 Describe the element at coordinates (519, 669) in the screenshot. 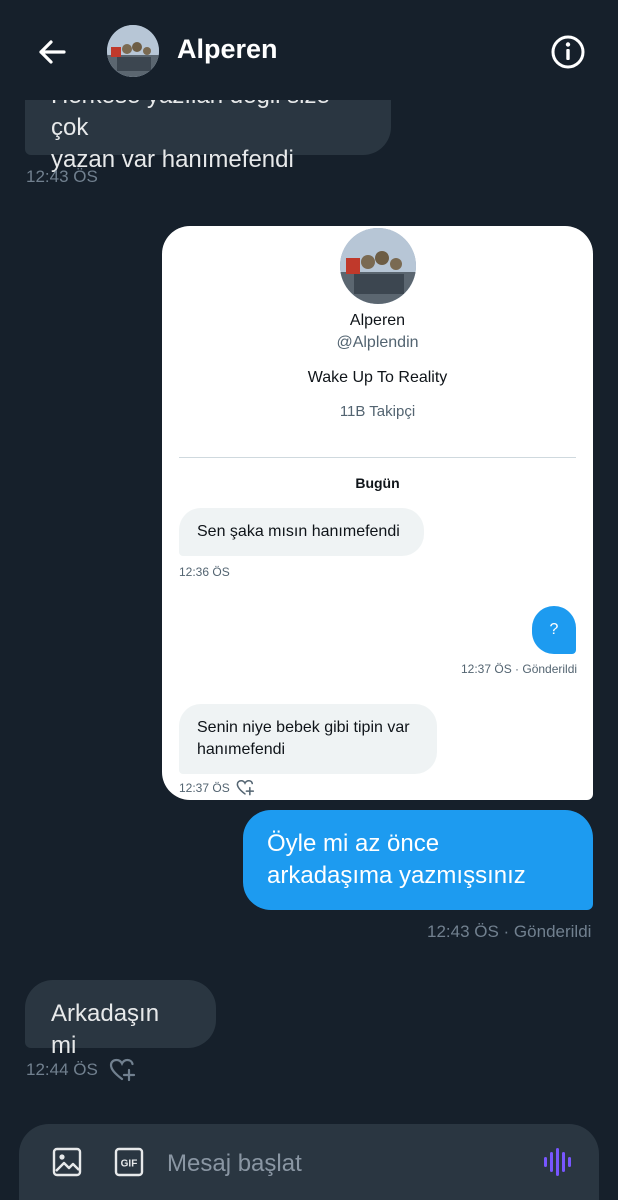

I see `card-message-meta: 12:37 ÖS · Gönderildi` at that location.